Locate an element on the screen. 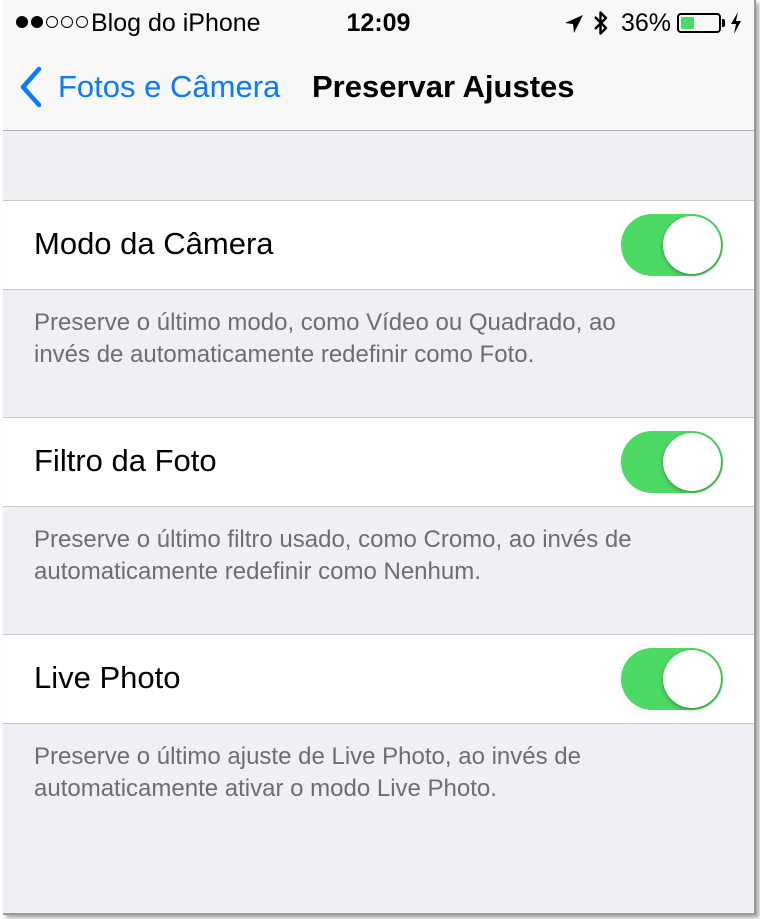 Image resolution: width=760 pixels, height=919 pixels. battery-percentage: 36% is located at coordinates (646, 23).